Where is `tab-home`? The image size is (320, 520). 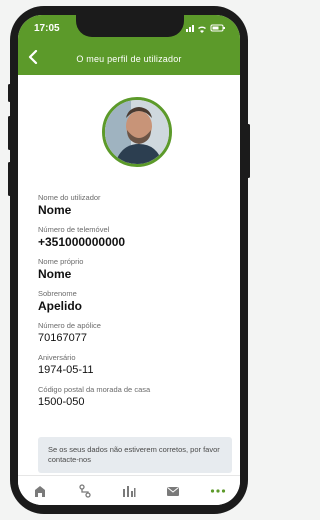
tab-home is located at coordinates (40, 491).